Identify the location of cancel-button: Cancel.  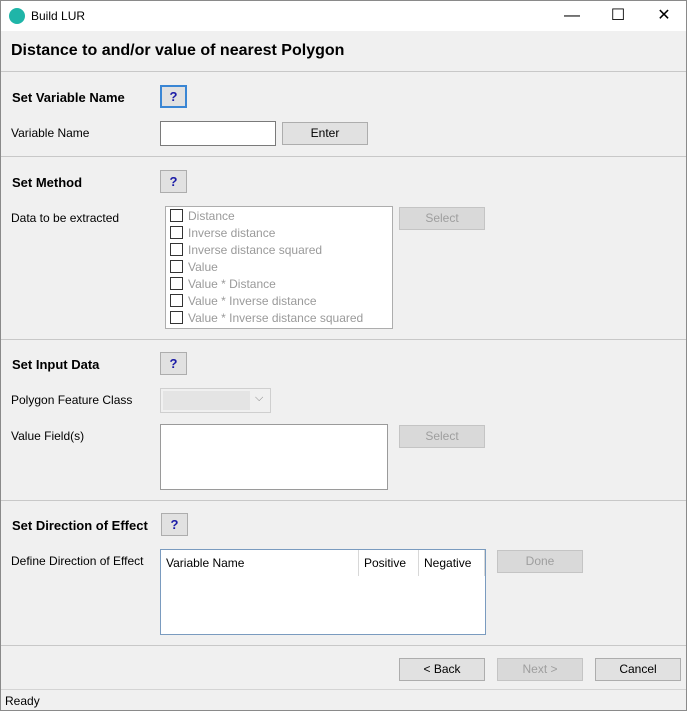
(638, 669).